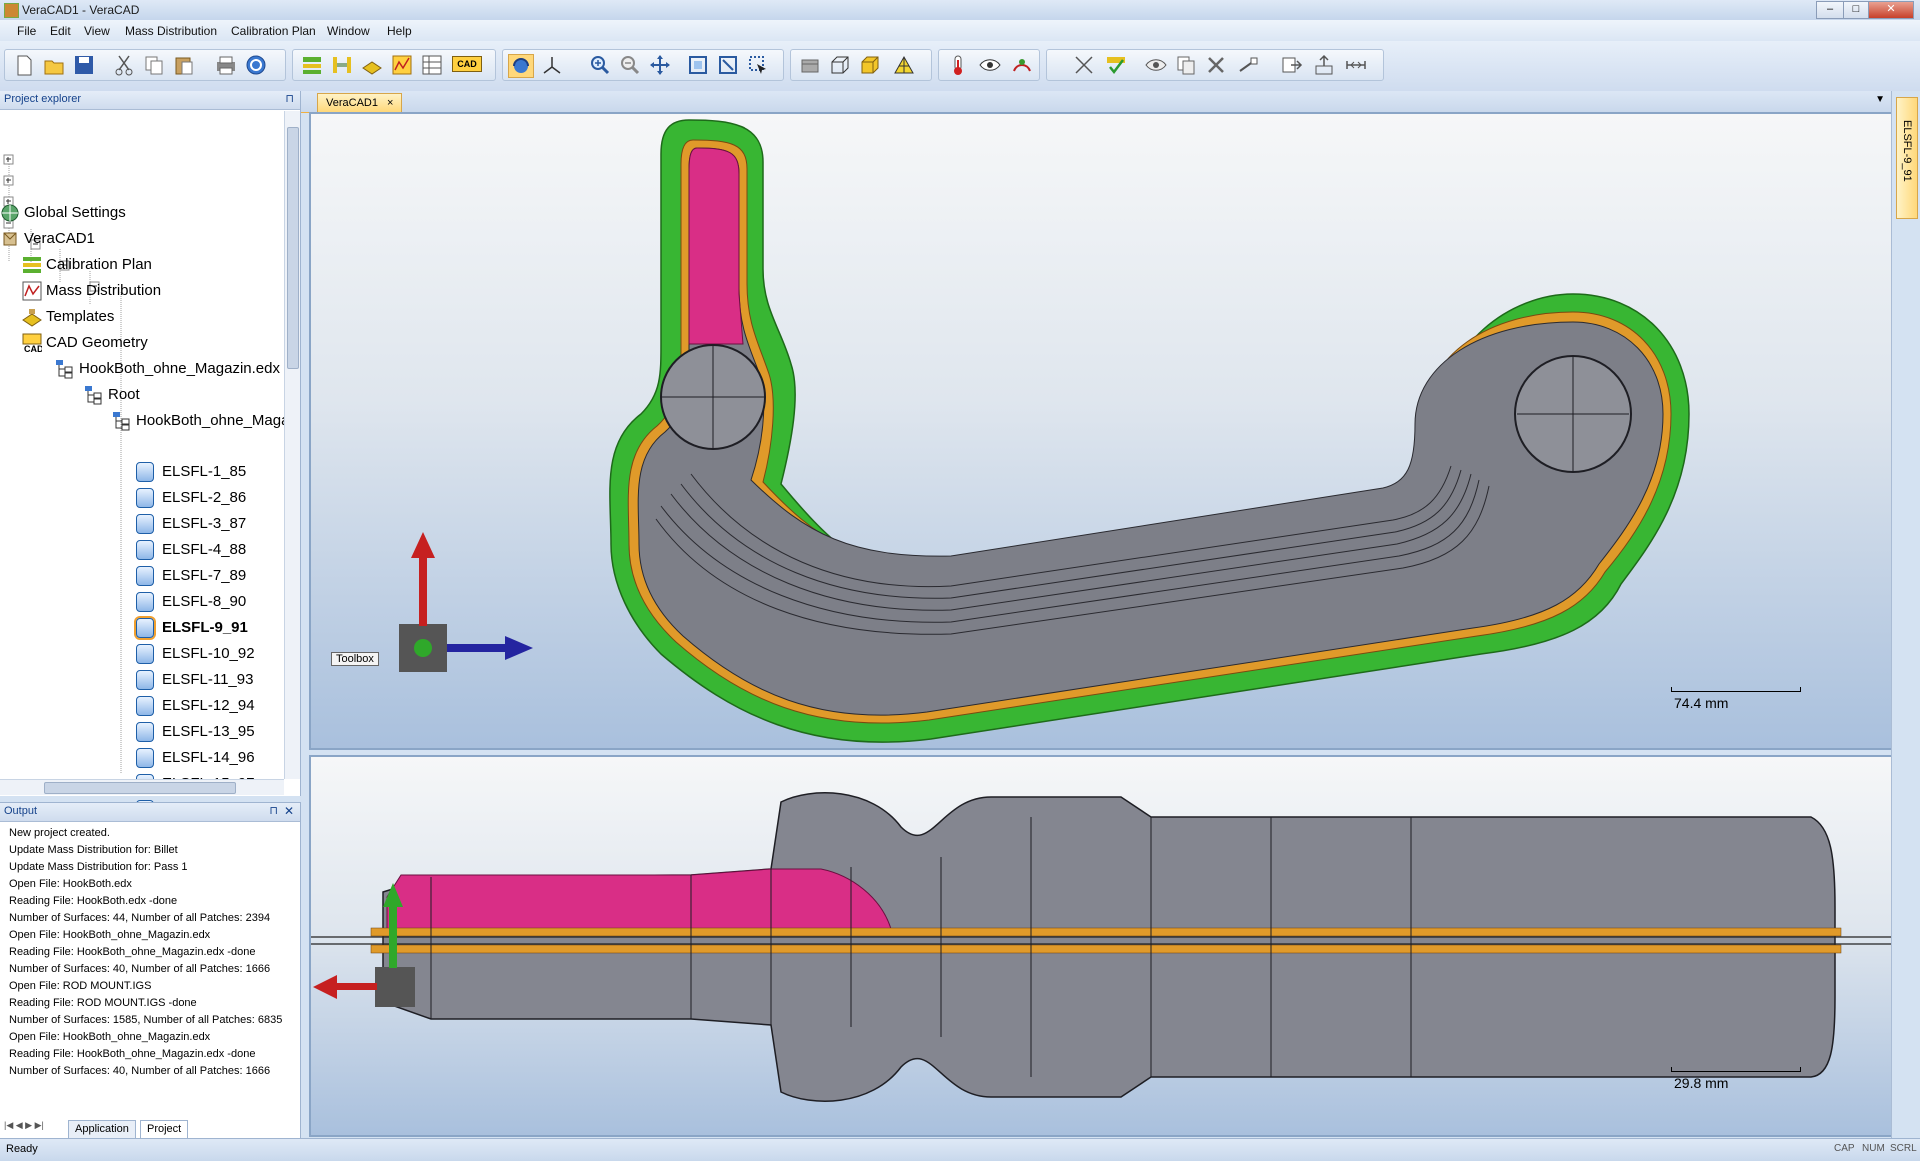  What do you see at coordinates (342, 65) in the screenshot?
I see `pass-icon` at bounding box center [342, 65].